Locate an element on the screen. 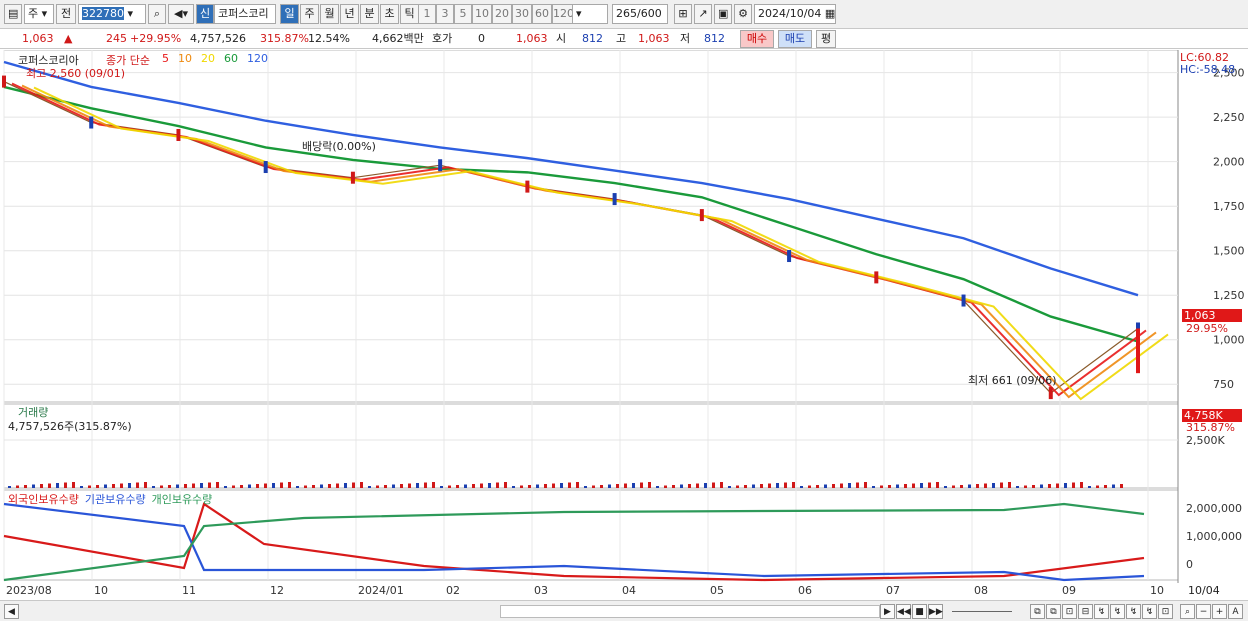 The width and height of the screenshot is (1248, 621). tool-icon-8: ↯ is located at coordinates (1149, 611).